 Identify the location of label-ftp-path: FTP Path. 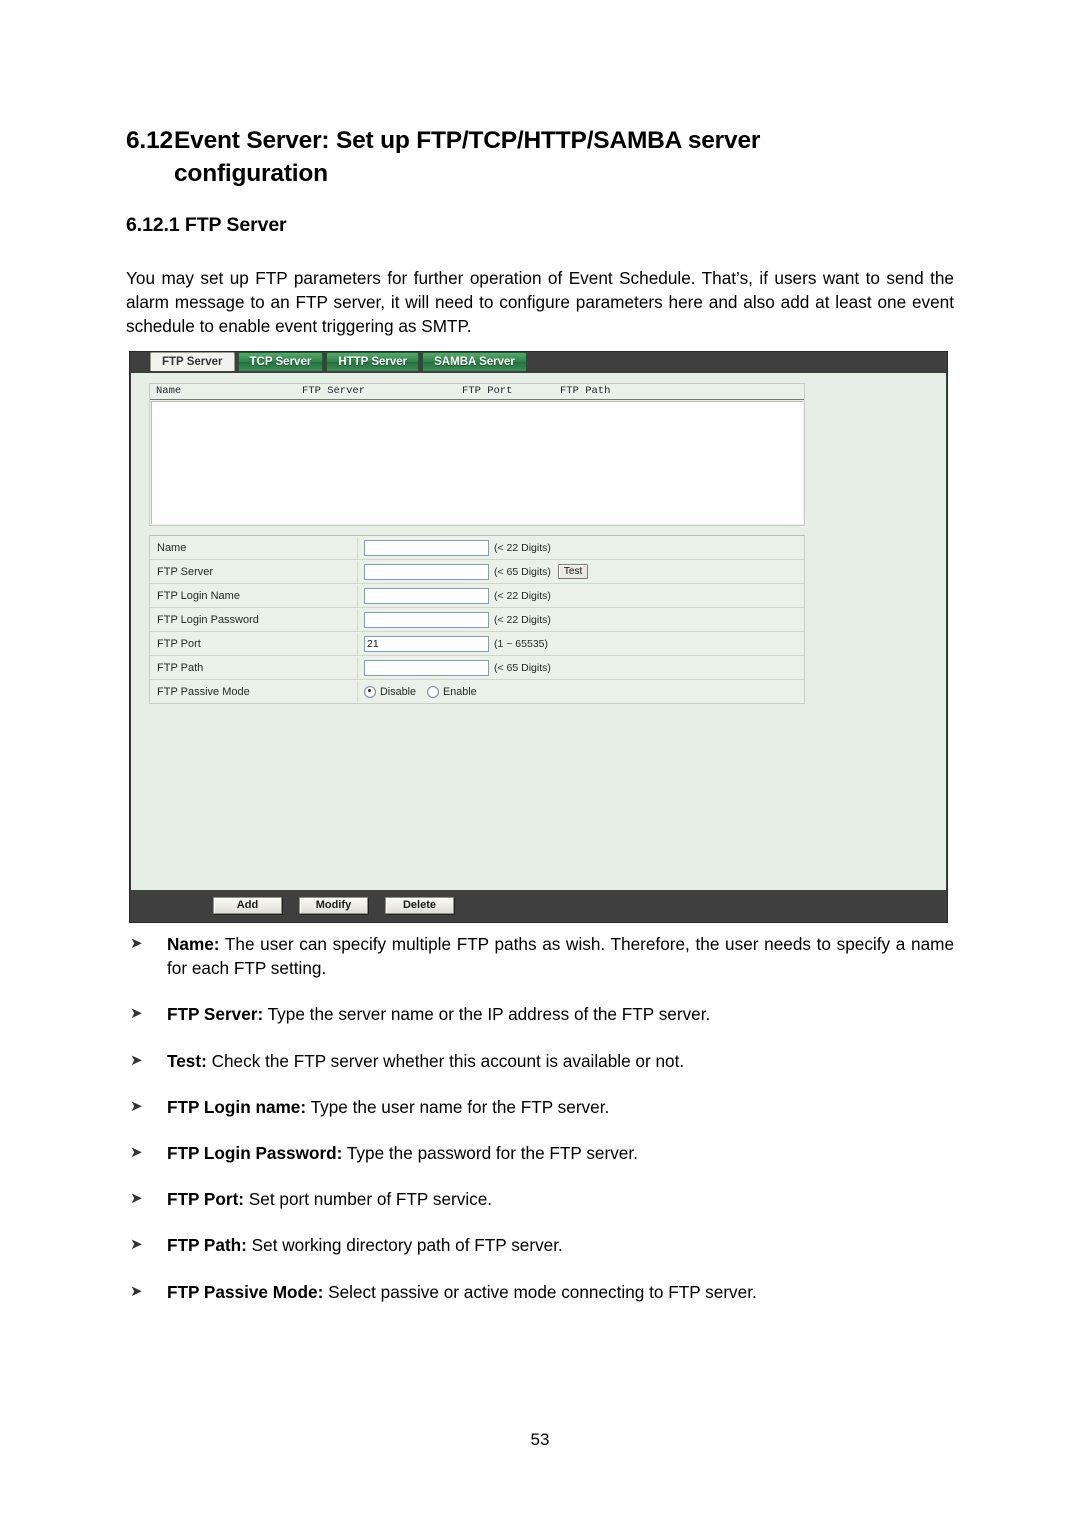
(254, 667).